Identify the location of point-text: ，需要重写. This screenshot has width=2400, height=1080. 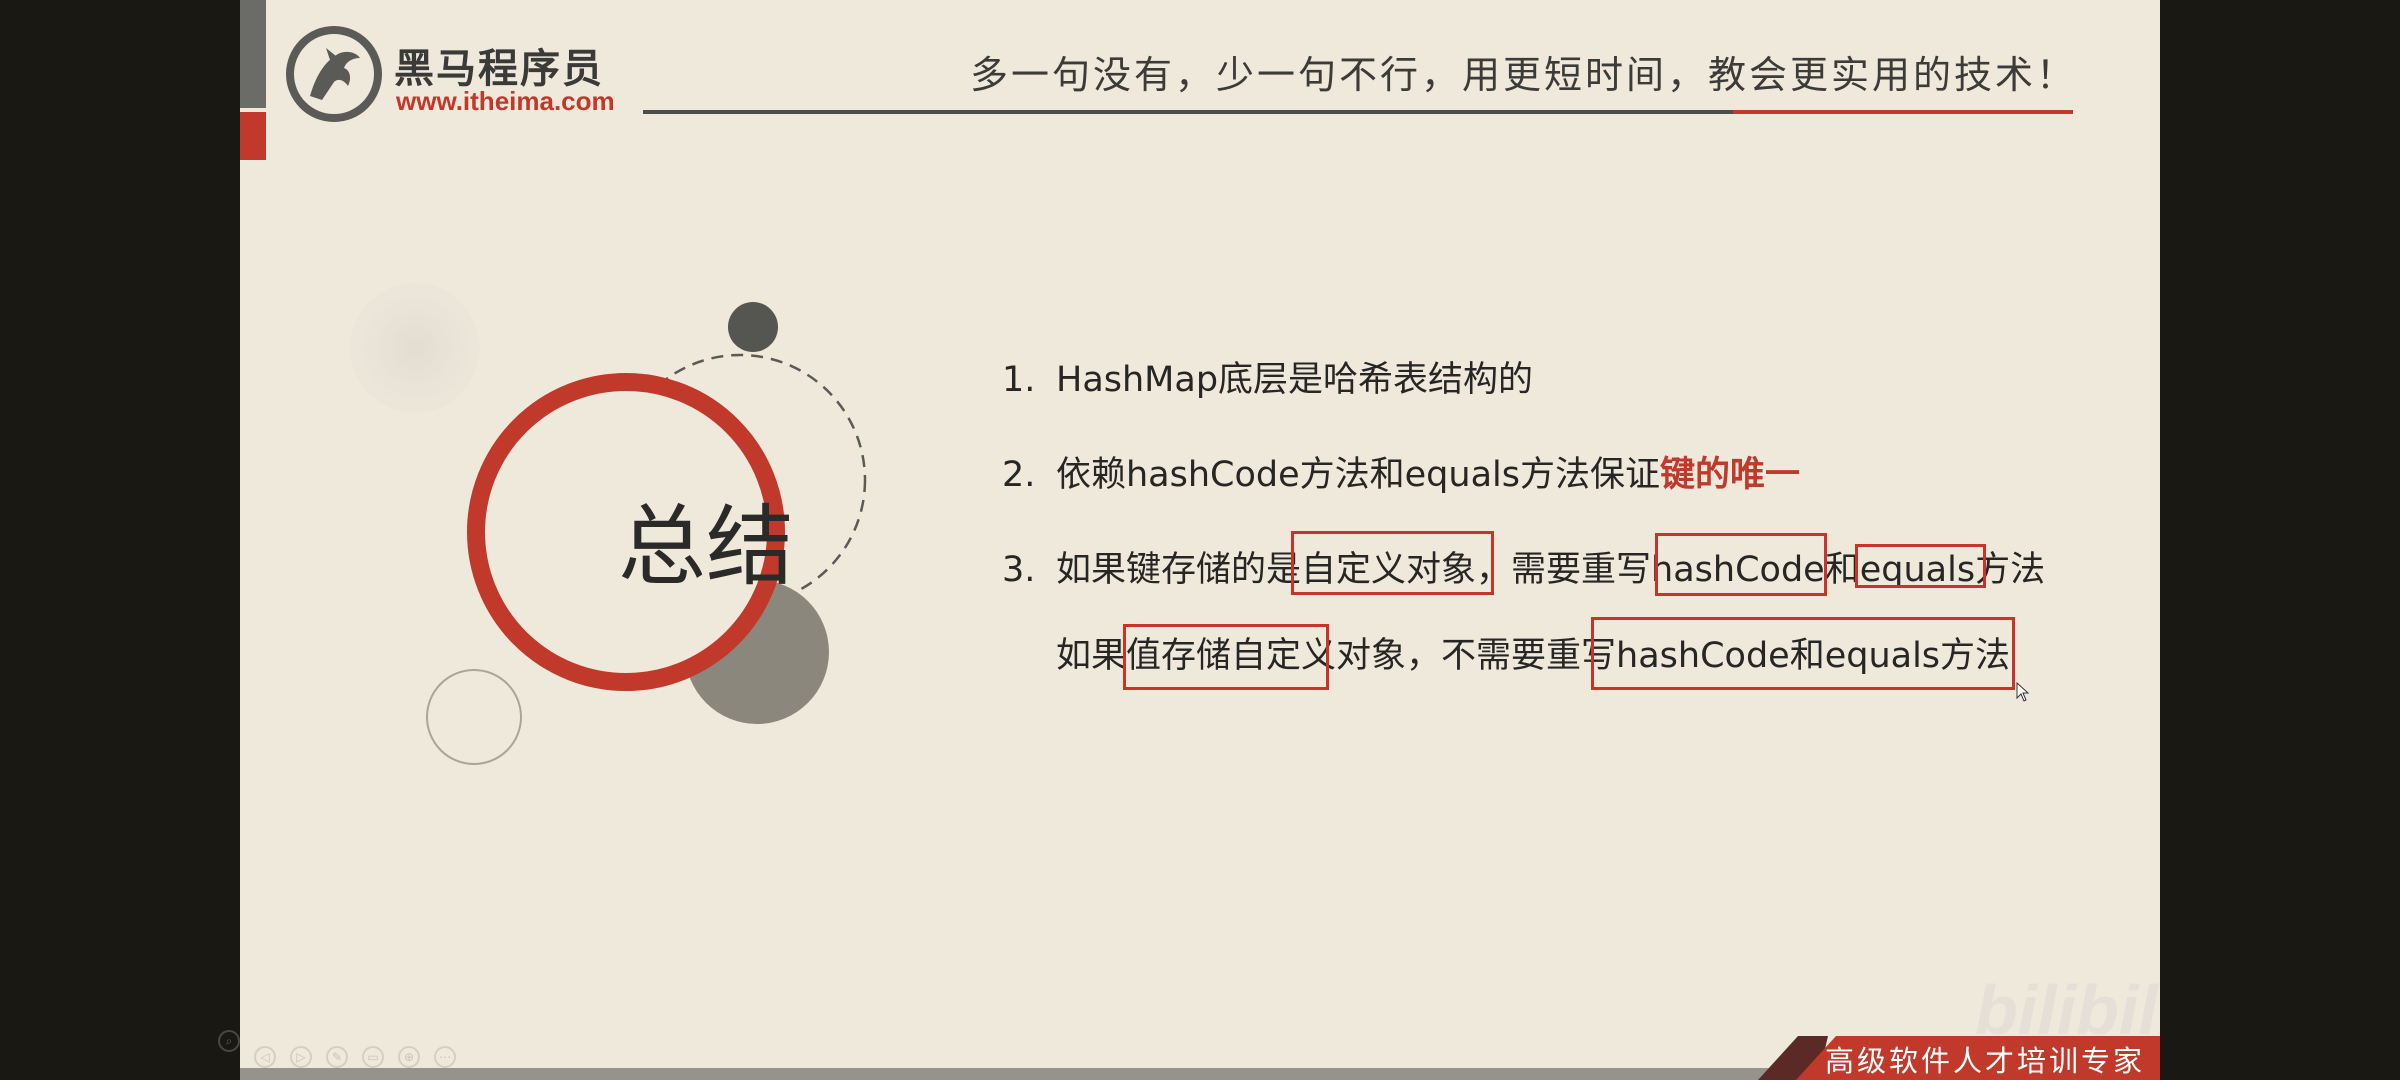
(1564, 570).